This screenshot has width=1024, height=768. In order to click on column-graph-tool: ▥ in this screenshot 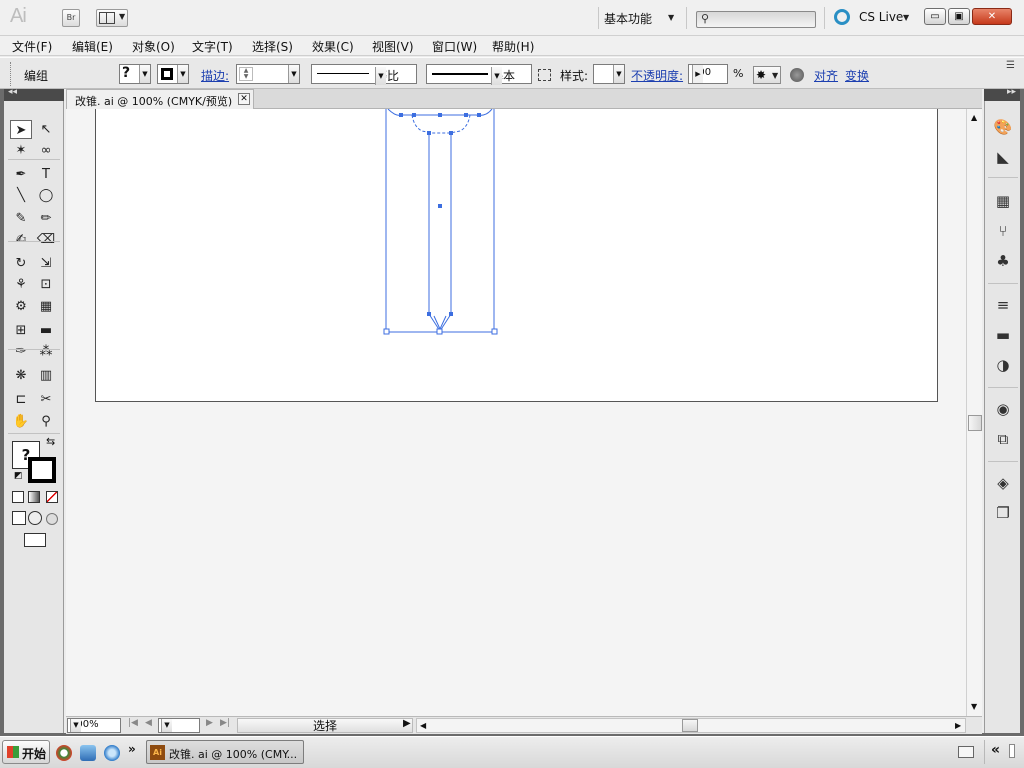, I will do `click(46, 375)`.